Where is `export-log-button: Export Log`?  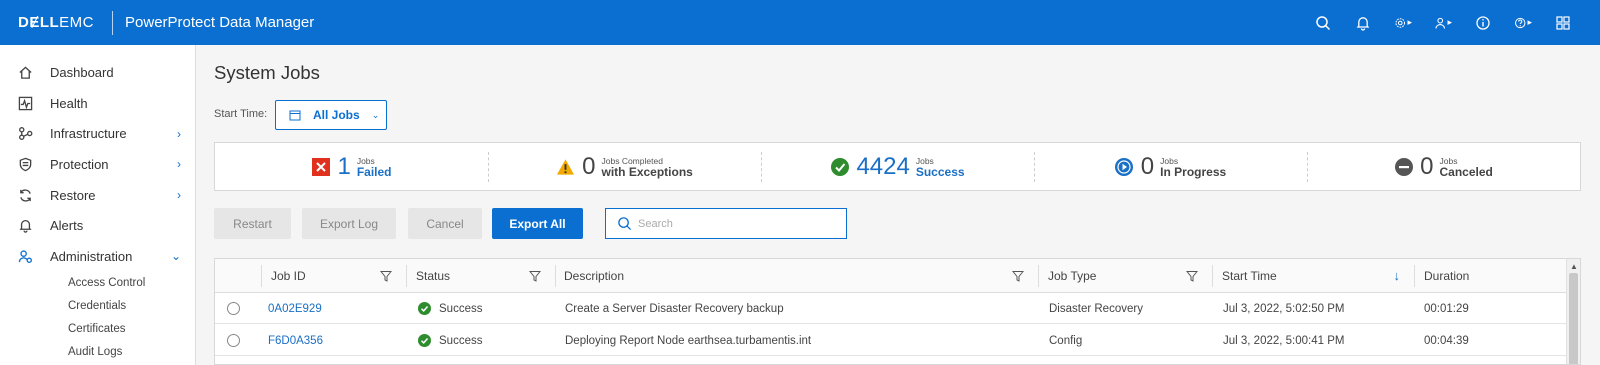 export-log-button: Export Log is located at coordinates (349, 223).